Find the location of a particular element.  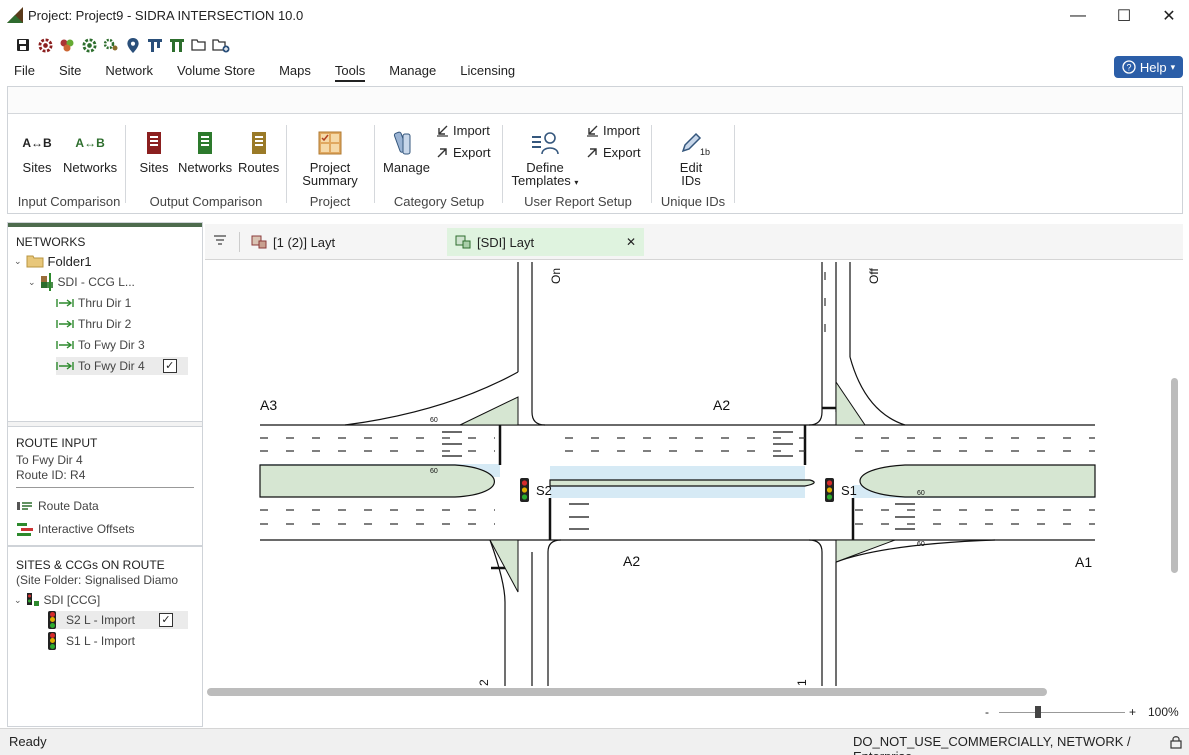

lock-icon is located at coordinates (1176, 742).